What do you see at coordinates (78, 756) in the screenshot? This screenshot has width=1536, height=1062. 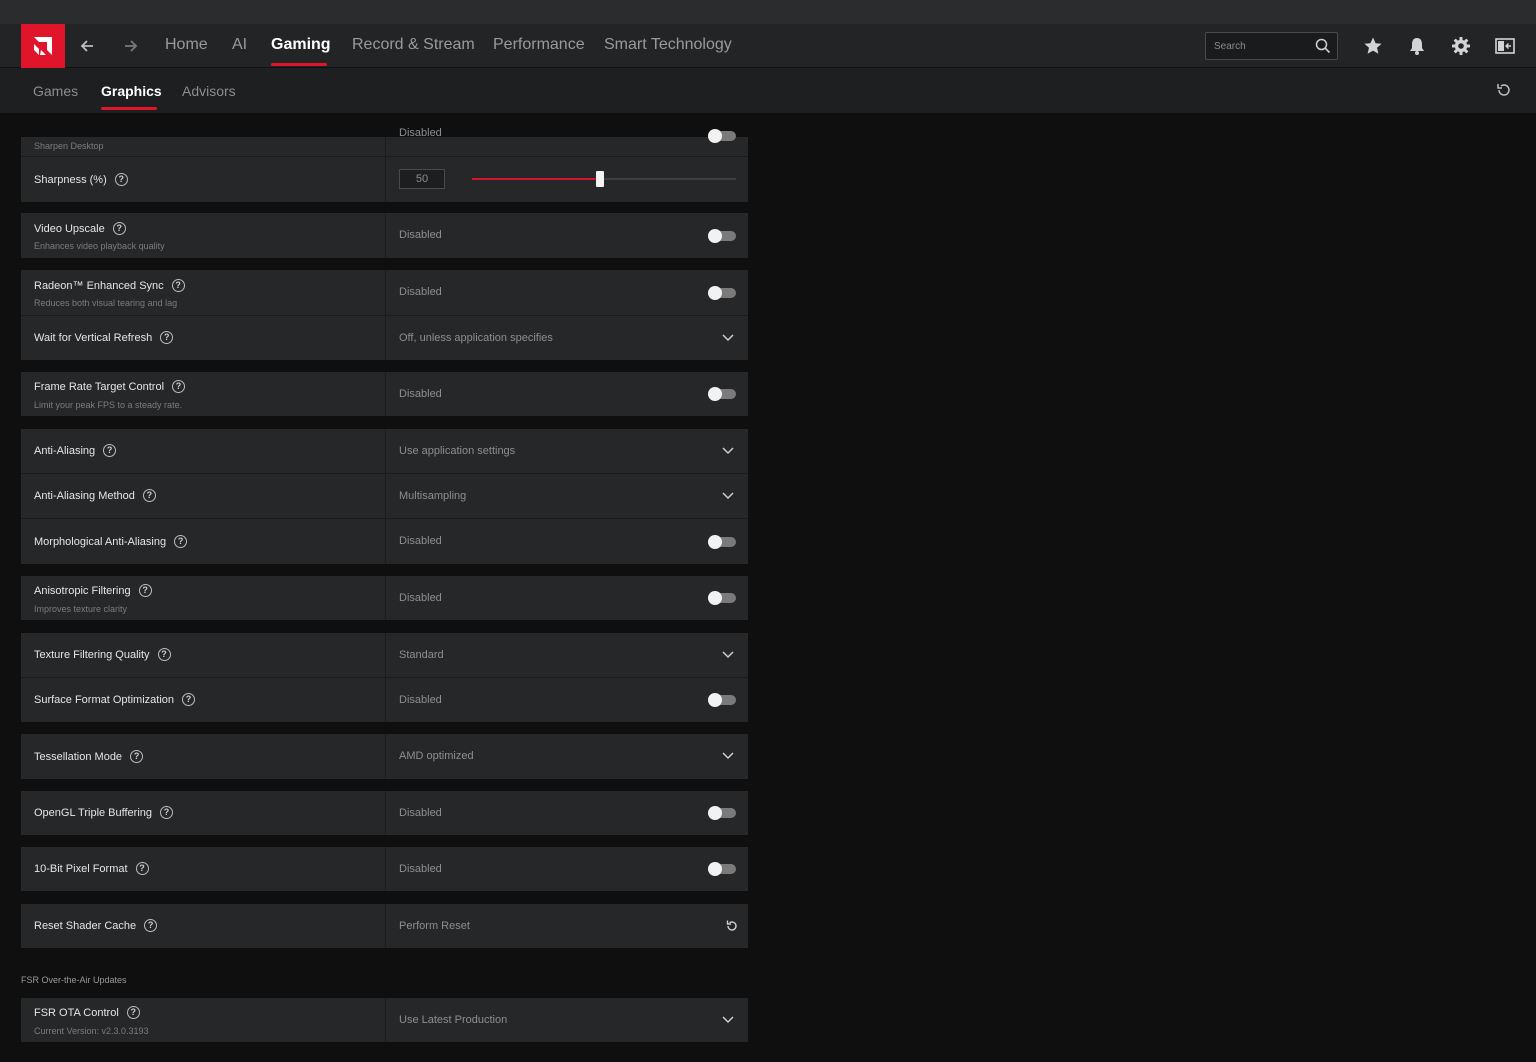 I see `setting-label: Tessellation Mode` at bounding box center [78, 756].